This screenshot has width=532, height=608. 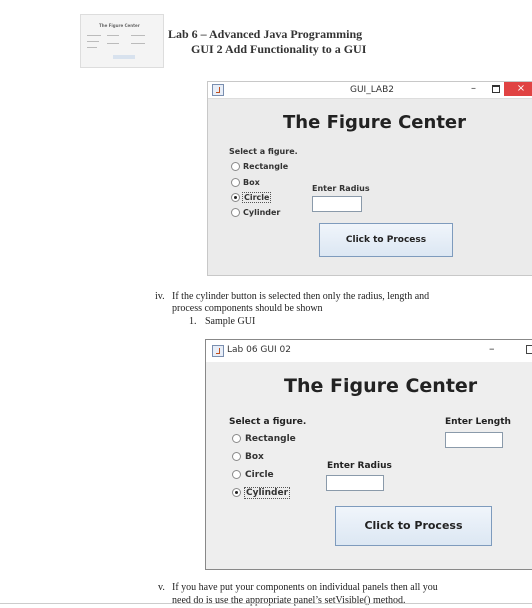 I want to click on enter-length-label: Enter Length, so click(x=478, y=422).